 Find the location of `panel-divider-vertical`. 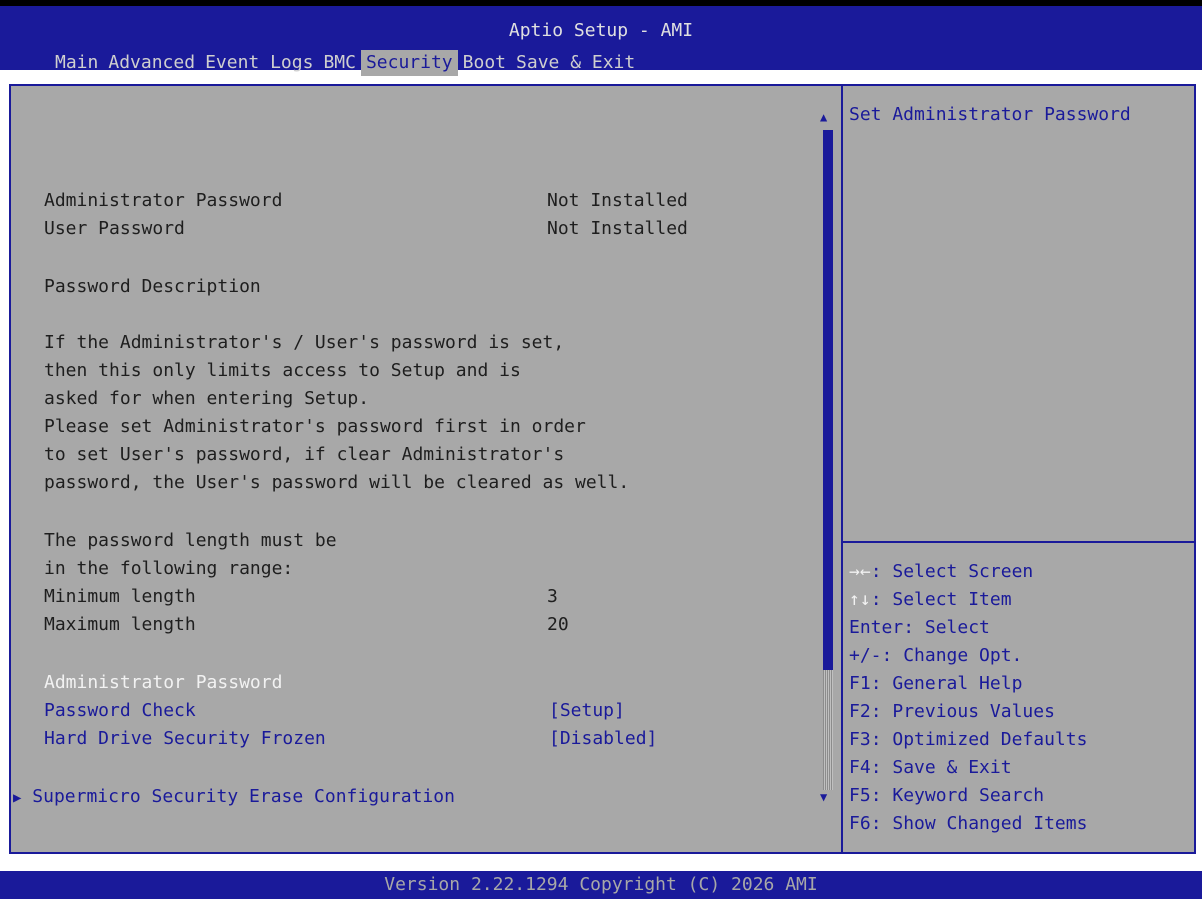

panel-divider-vertical is located at coordinates (842, 469).